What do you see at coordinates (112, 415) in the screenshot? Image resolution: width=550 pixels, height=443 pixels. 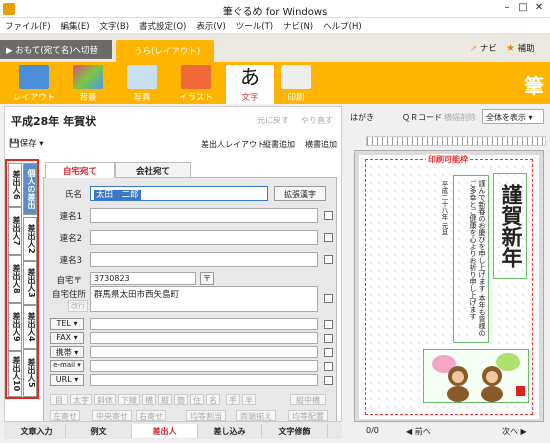 I see `align-center-button: 中央寄せ` at bounding box center [112, 415].